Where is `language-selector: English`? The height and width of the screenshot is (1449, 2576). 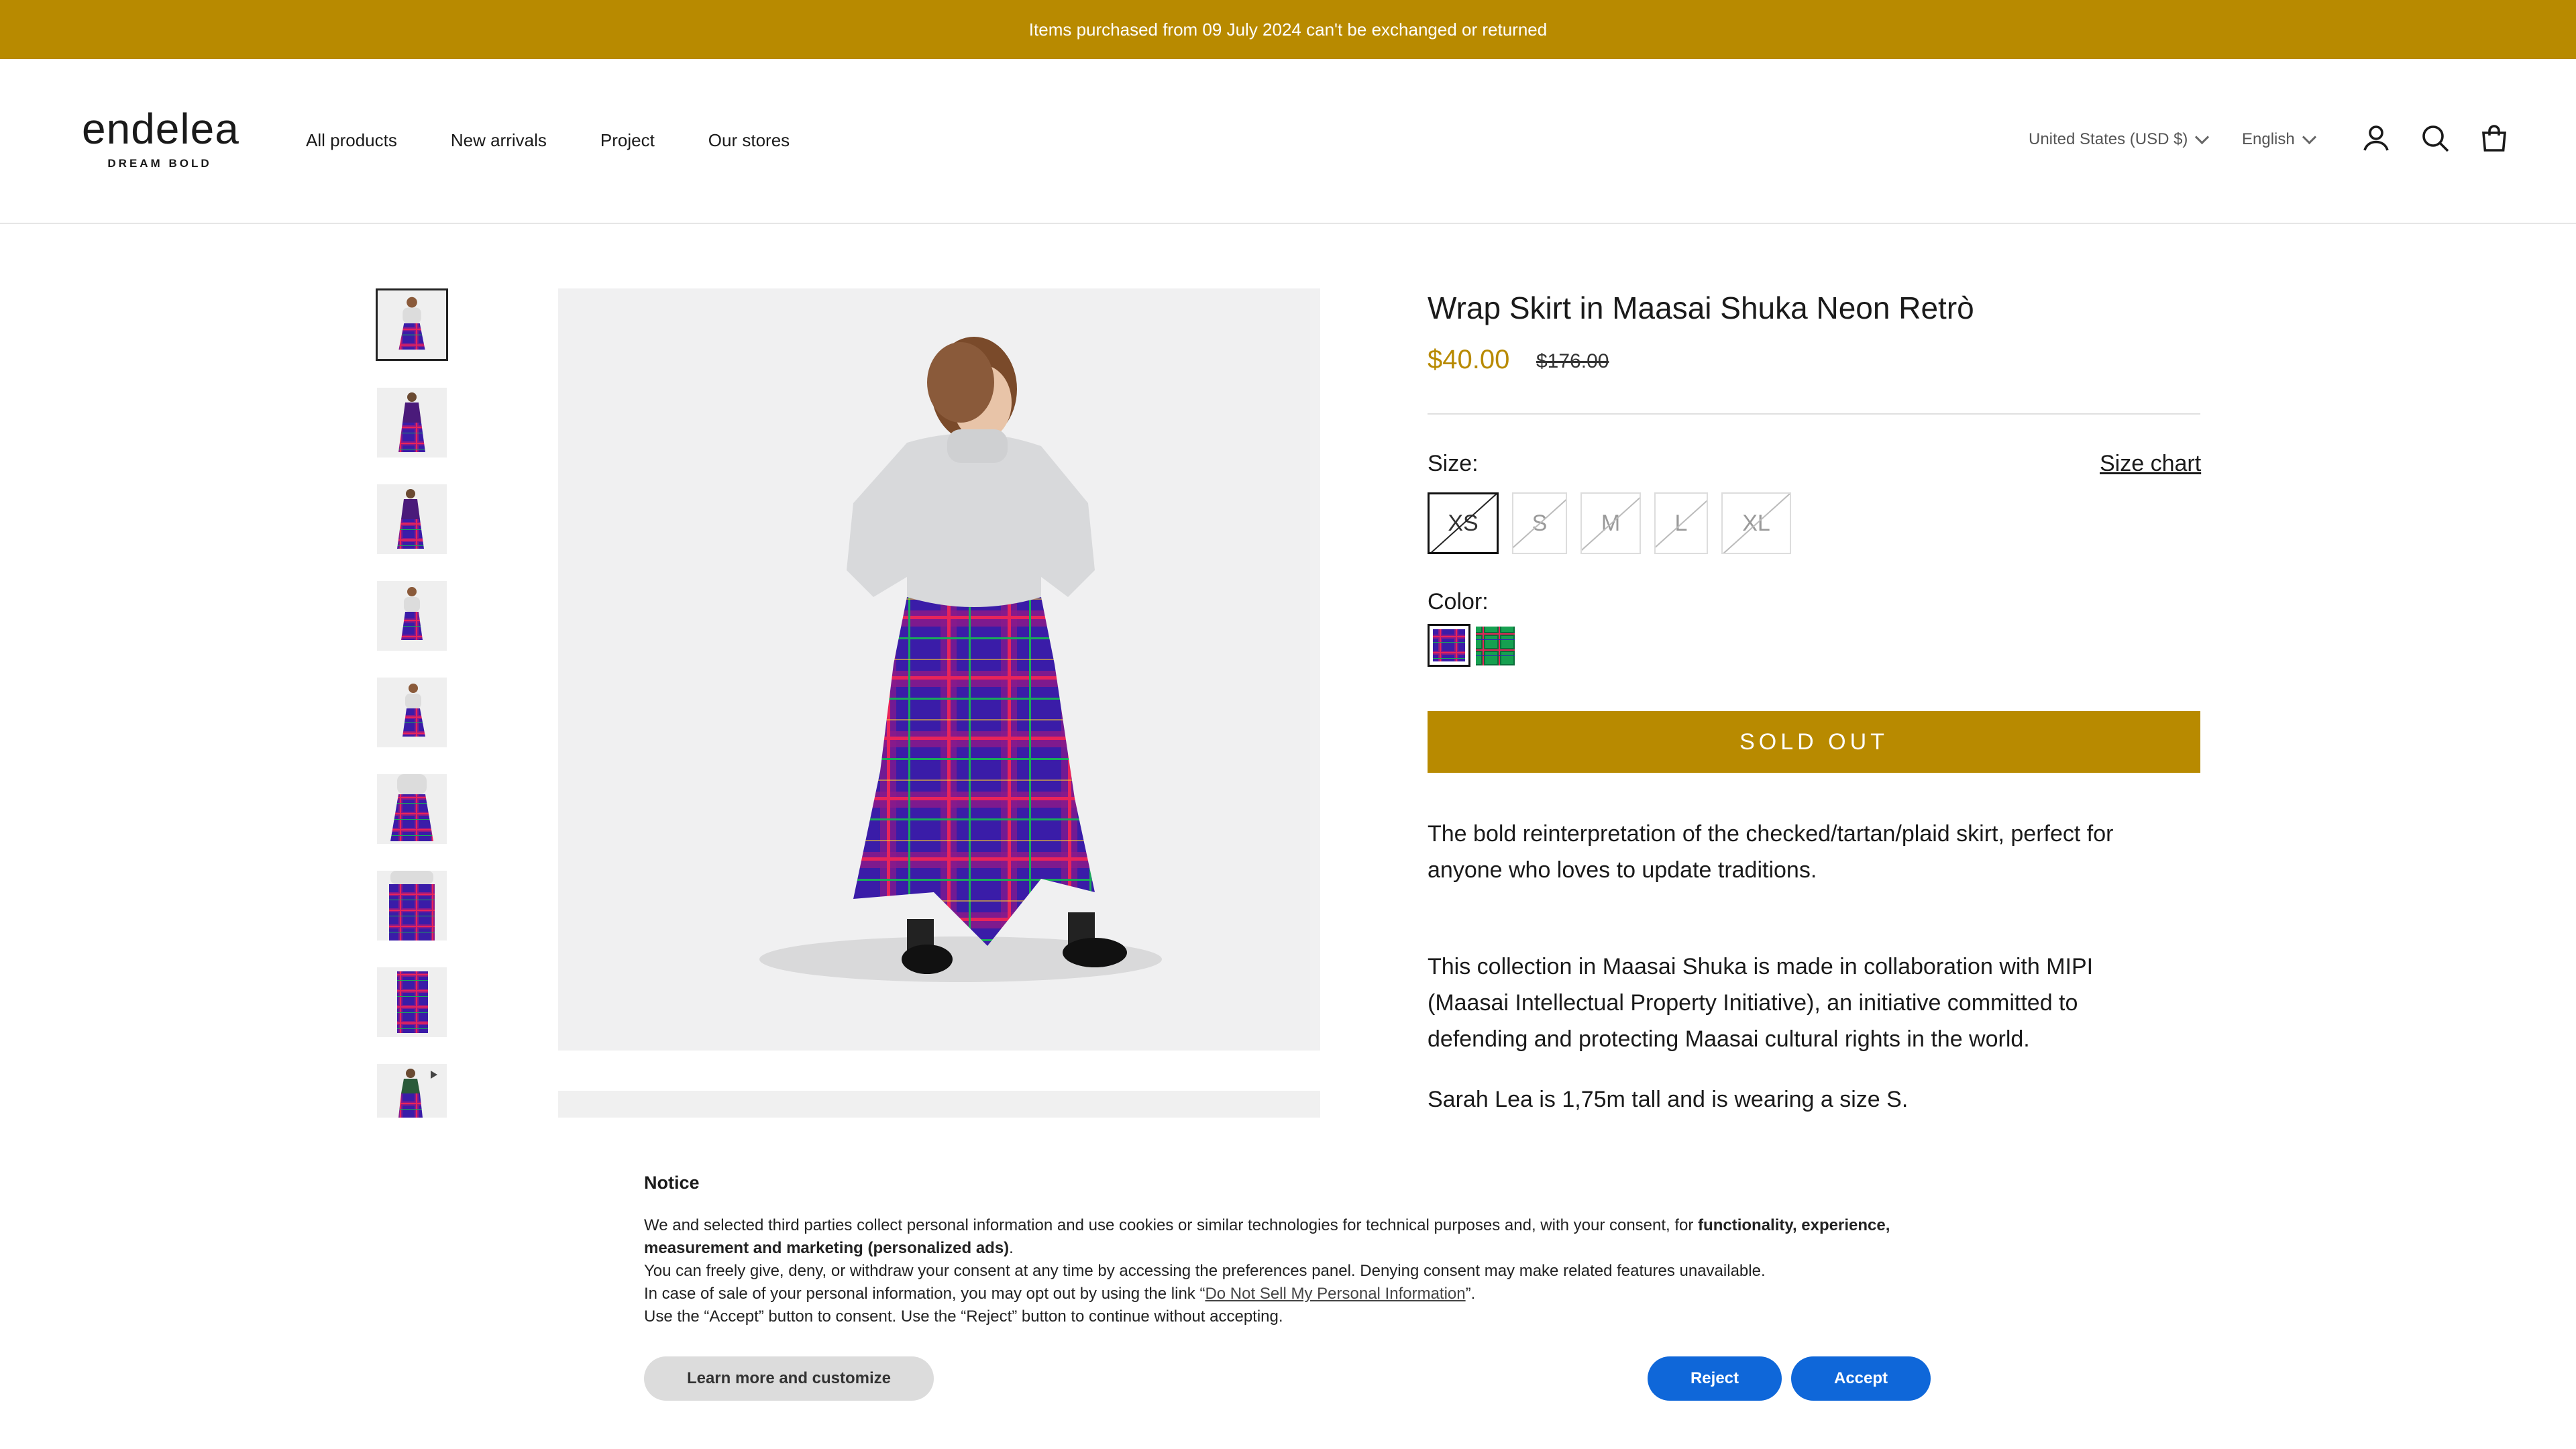 language-selector: English is located at coordinates (2279, 139).